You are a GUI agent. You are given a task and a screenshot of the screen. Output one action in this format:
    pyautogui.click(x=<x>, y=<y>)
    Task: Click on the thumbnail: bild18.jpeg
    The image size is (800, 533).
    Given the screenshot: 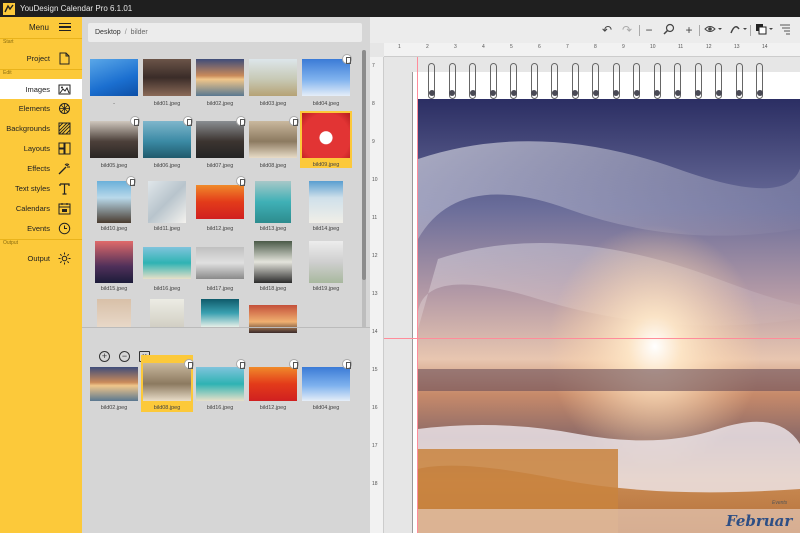 What is the action you would take?
    pyautogui.click(x=273, y=267)
    